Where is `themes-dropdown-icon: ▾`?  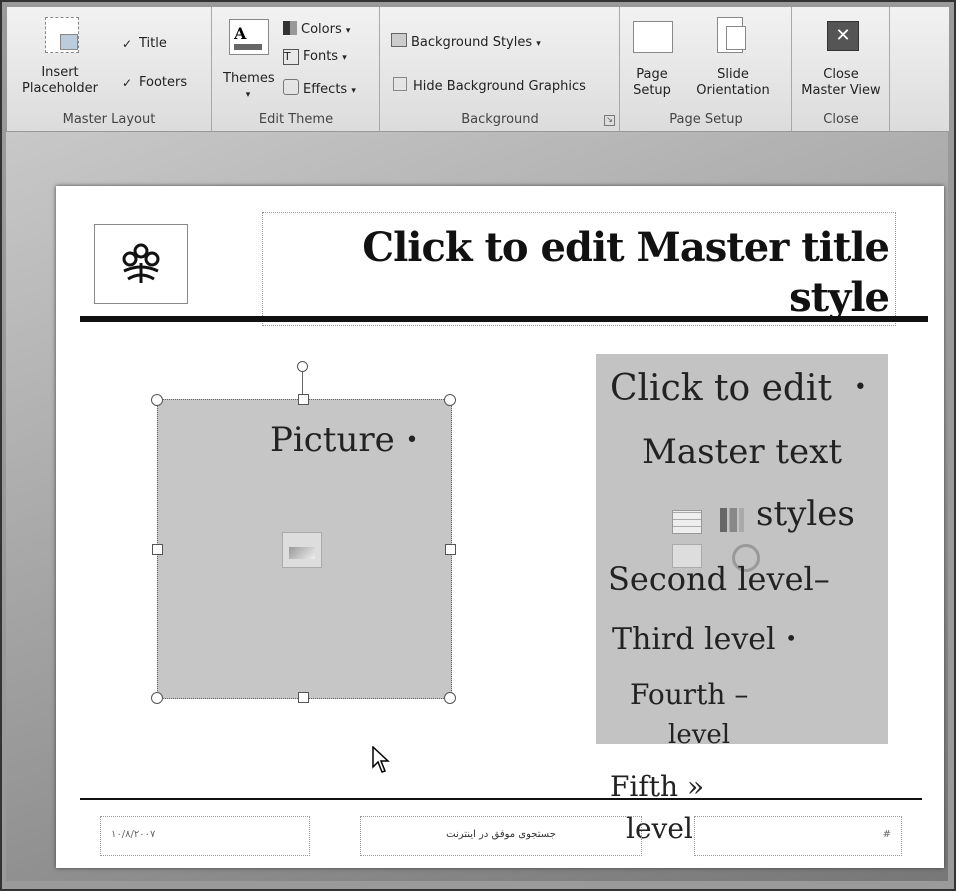 themes-dropdown-icon: ▾ is located at coordinates (248, 95).